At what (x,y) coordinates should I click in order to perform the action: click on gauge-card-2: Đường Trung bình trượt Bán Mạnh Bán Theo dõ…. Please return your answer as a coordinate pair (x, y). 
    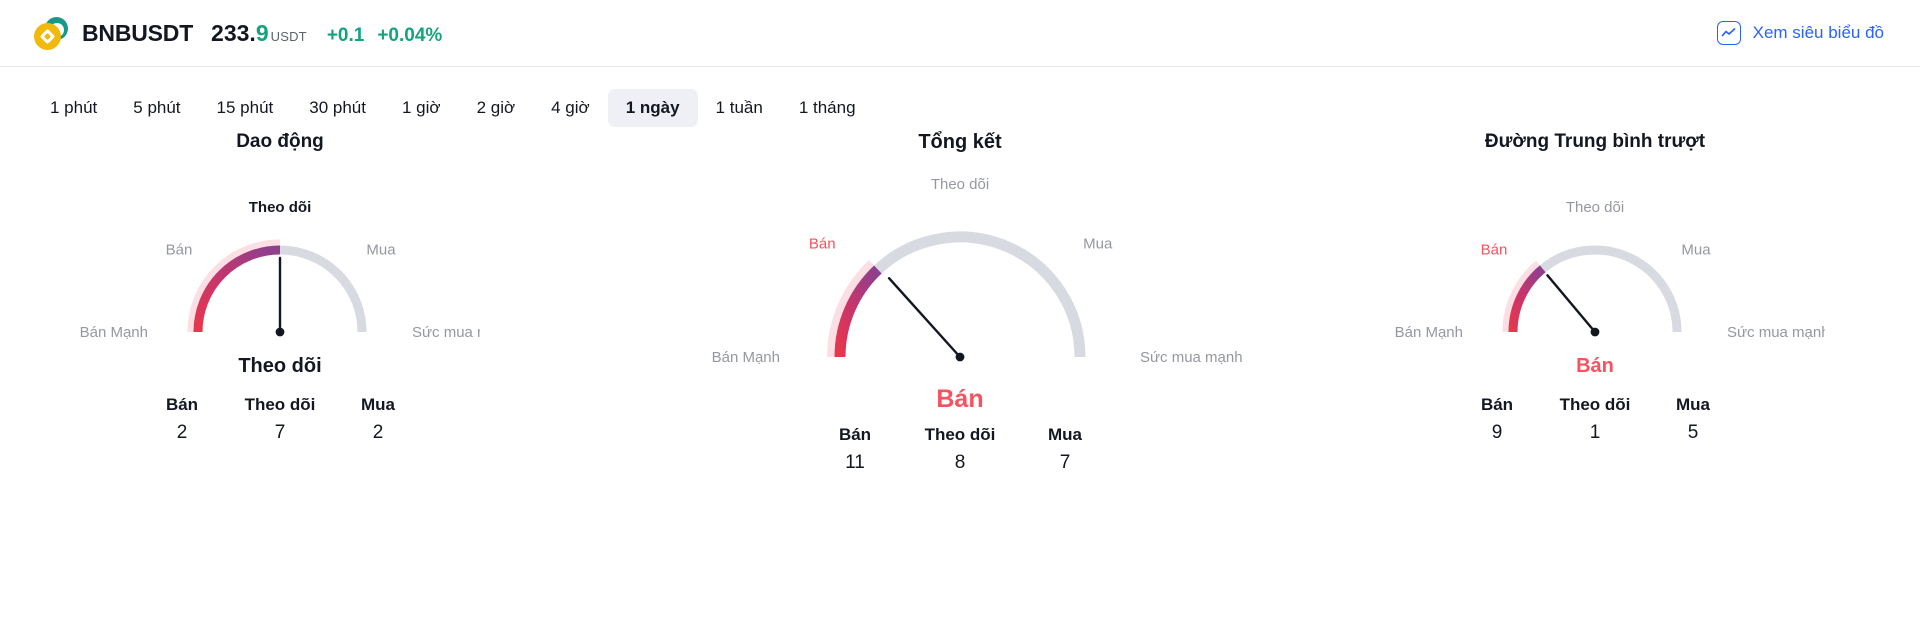
    Looking at the image, I should click on (1595, 287).